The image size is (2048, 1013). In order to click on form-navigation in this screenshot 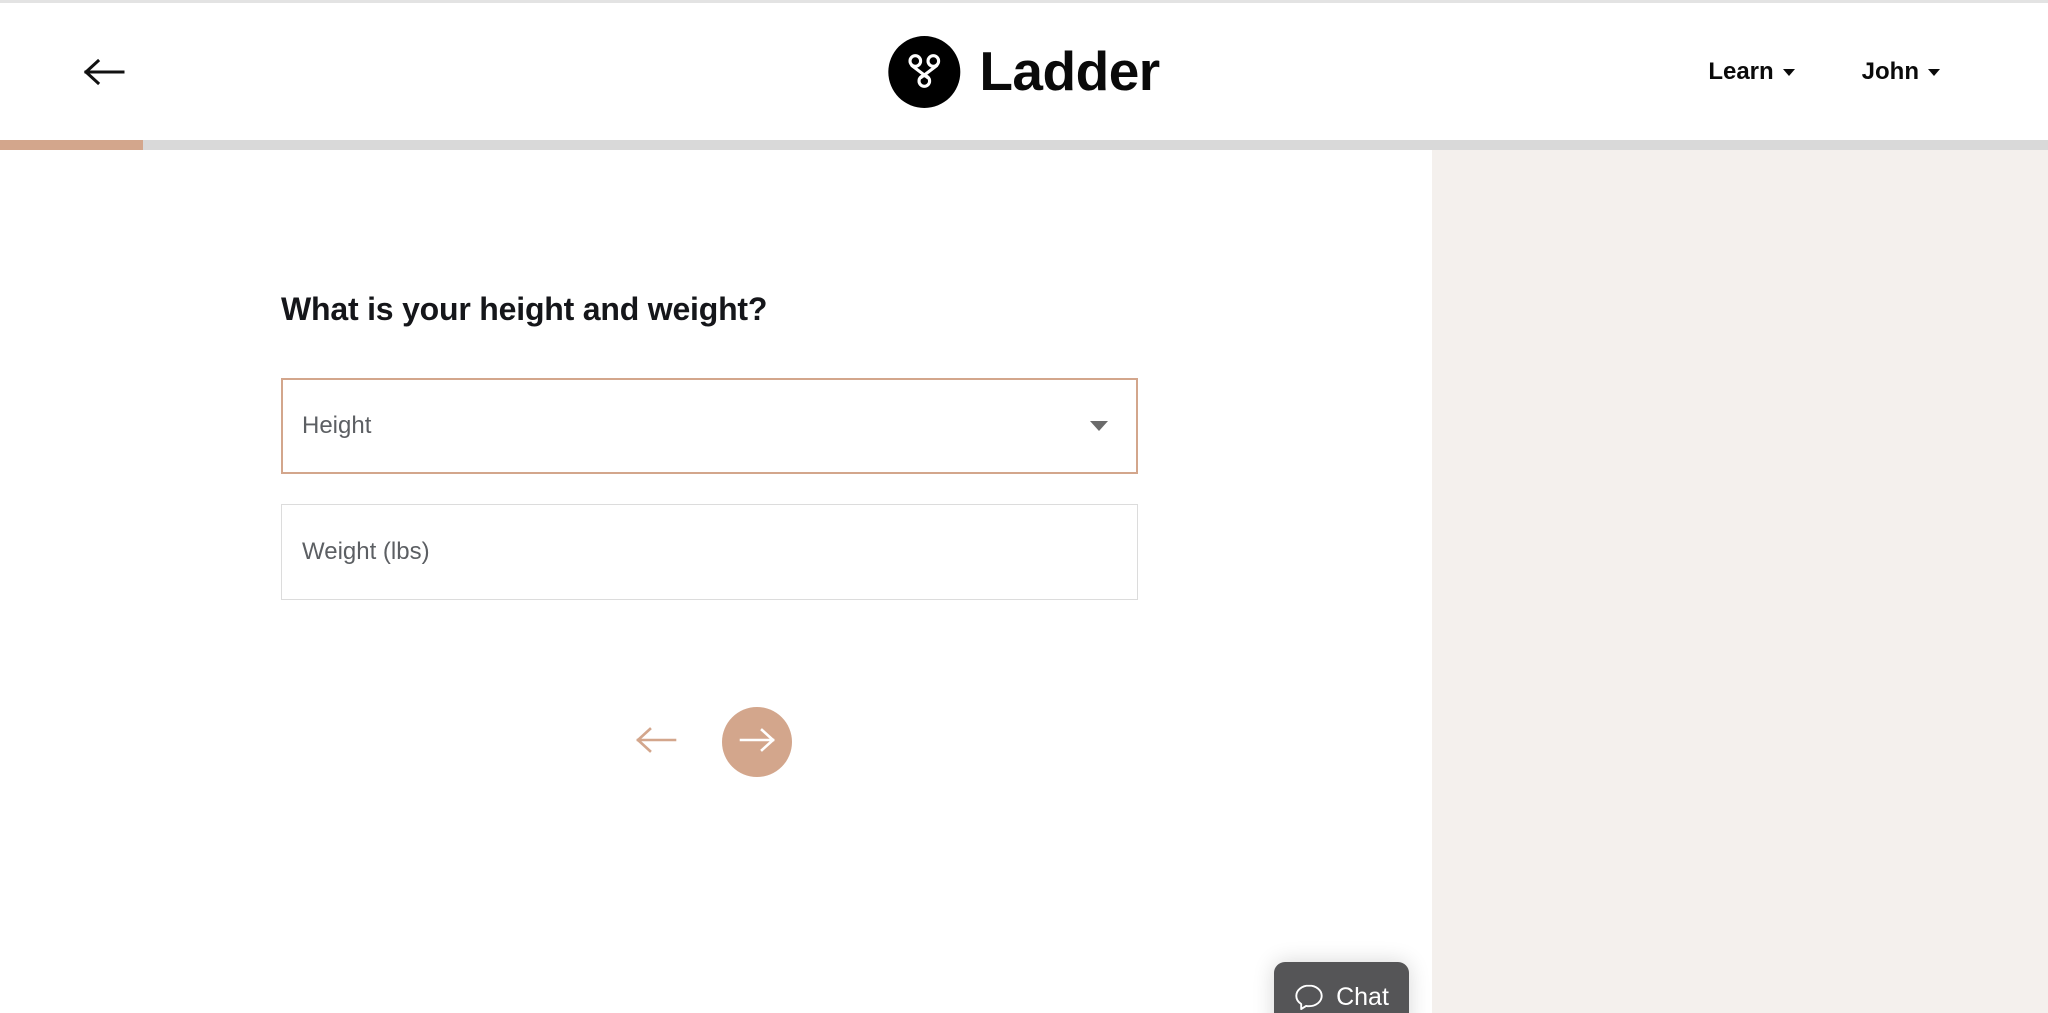, I will do `click(709, 742)`.